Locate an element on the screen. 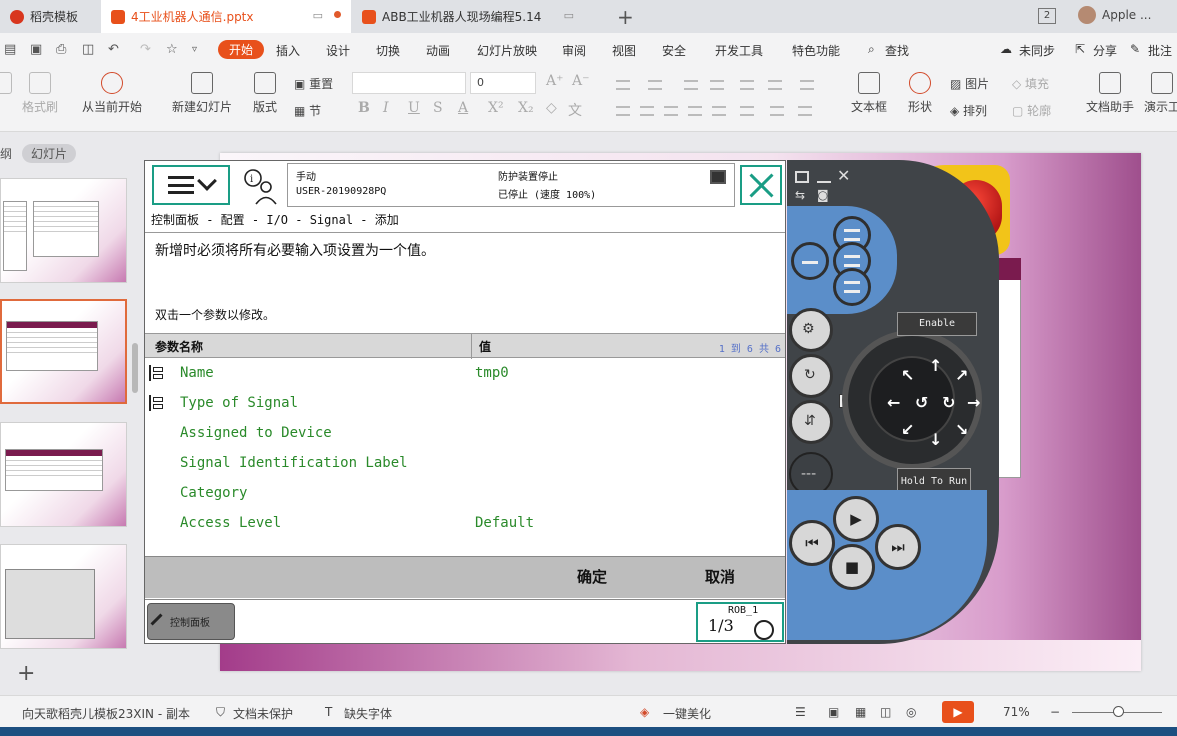 This screenshot has width=1177, height=736. menu-slideshow: 幻灯片放映 is located at coordinates (507, 50).